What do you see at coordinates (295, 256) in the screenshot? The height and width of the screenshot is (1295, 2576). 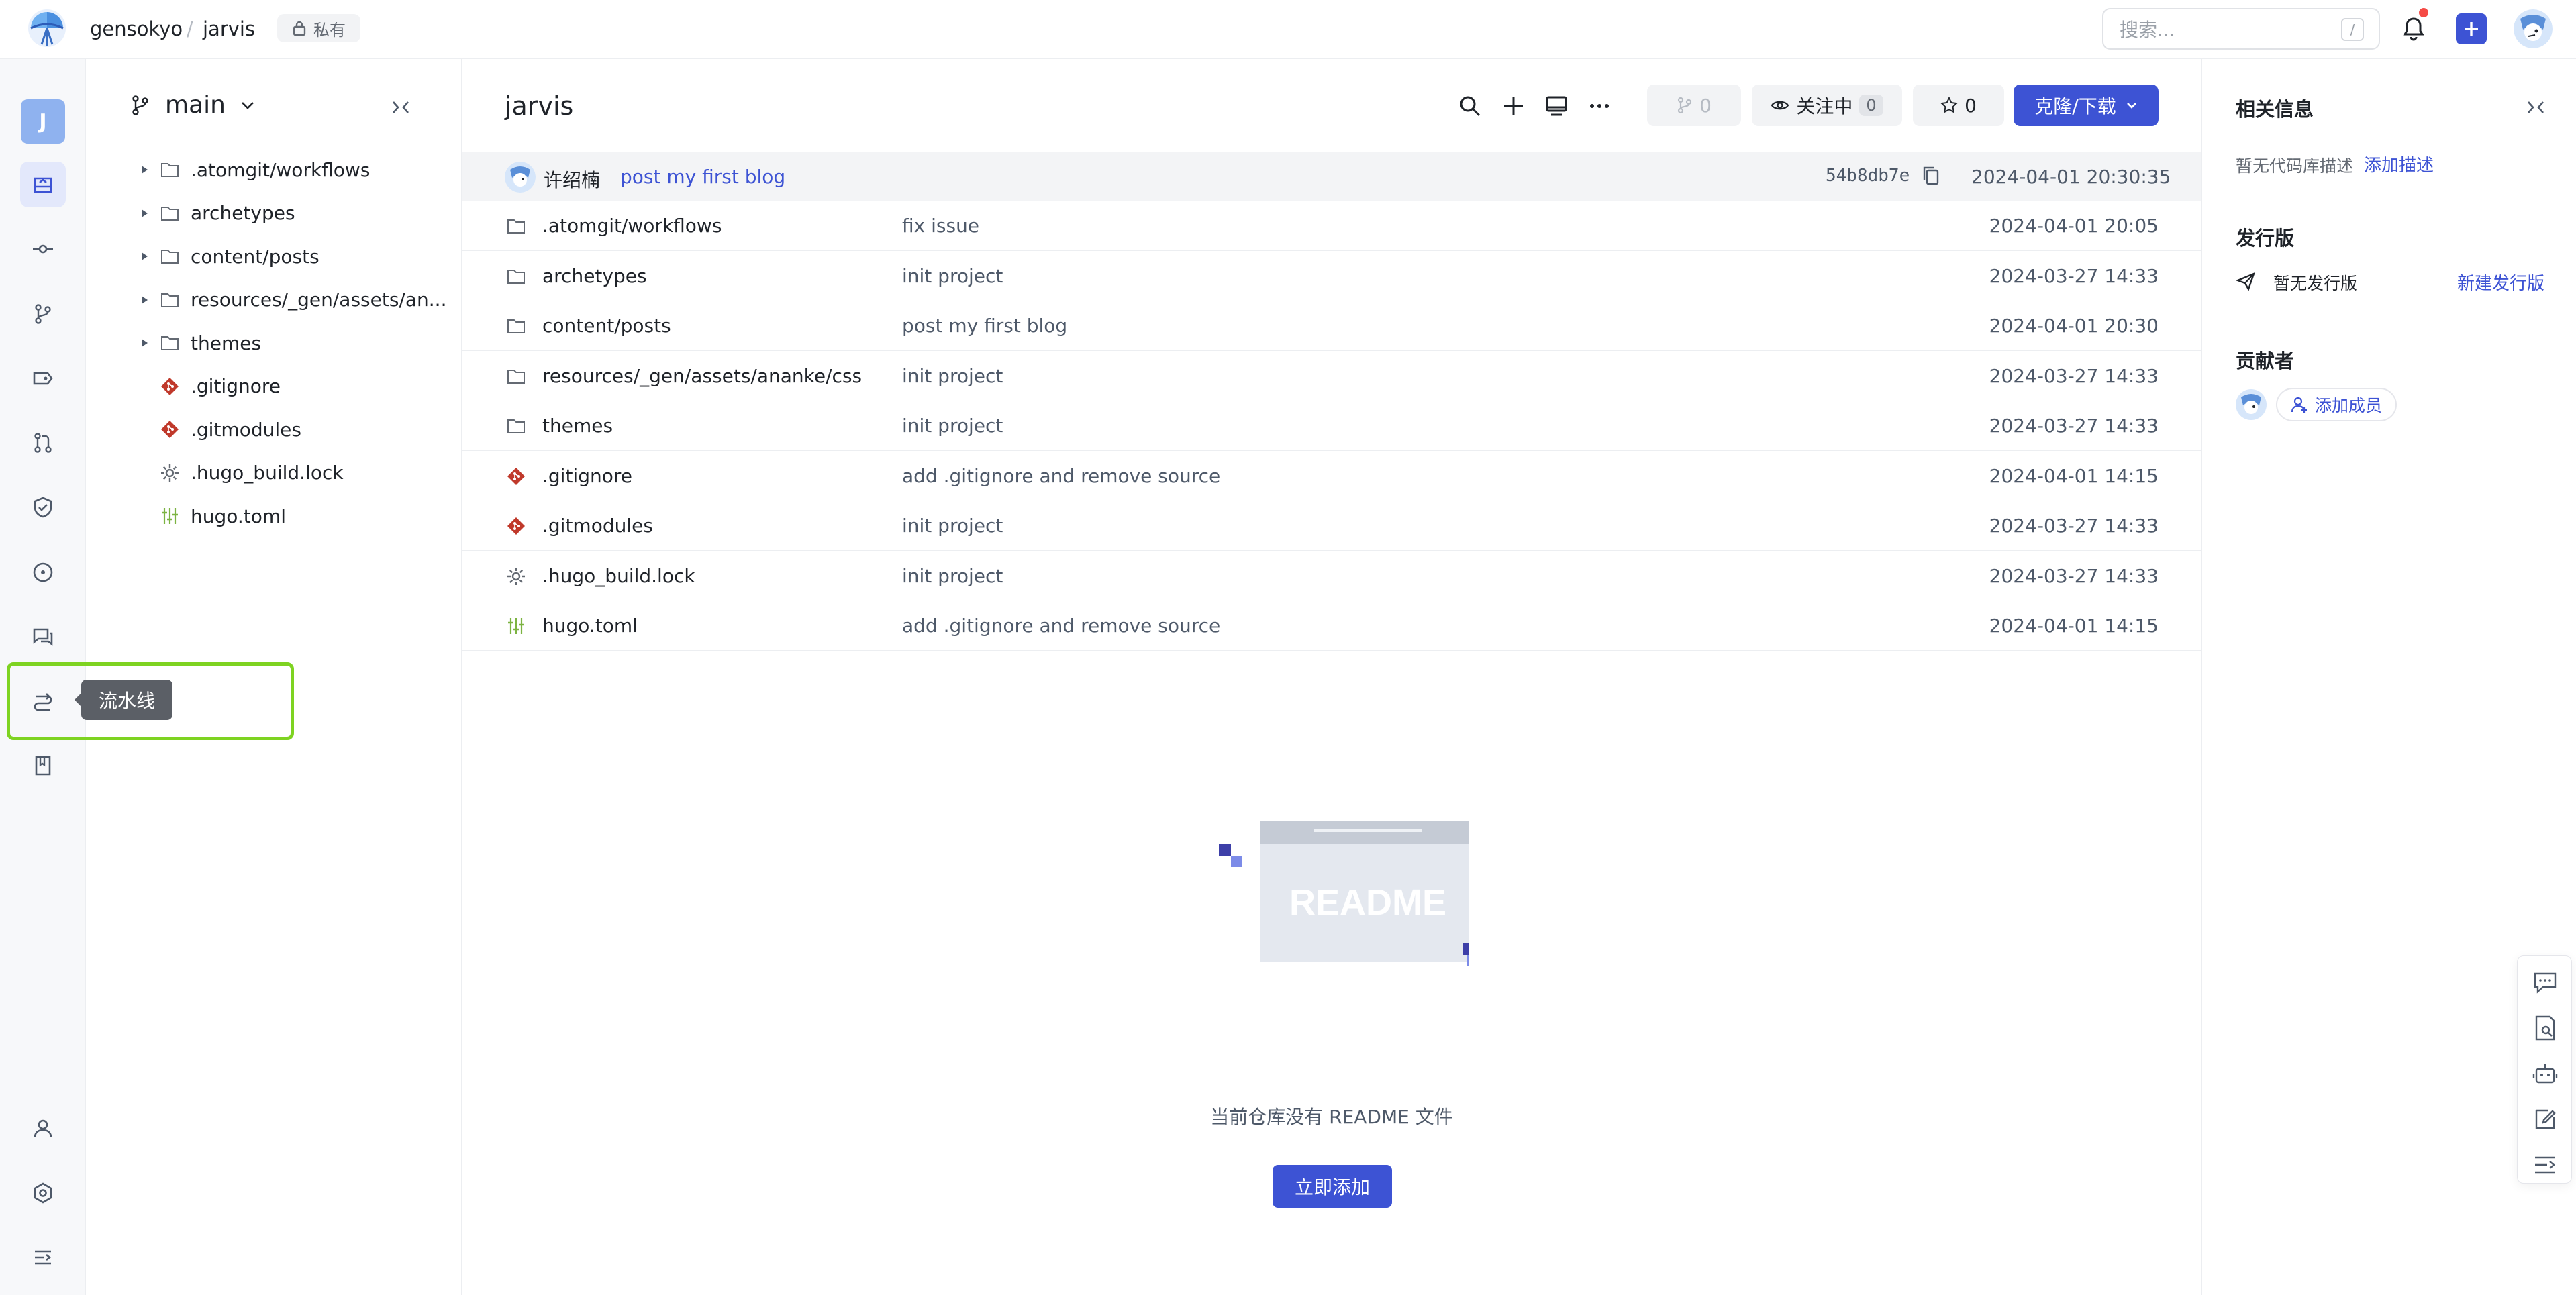 I see `tree-item: content/posts` at bounding box center [295, 256].